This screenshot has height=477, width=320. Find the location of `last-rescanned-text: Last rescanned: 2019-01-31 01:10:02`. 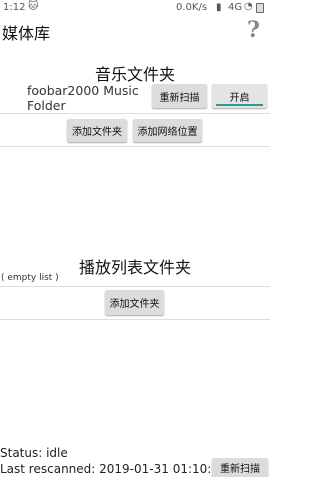

last-rescanned-text: Last rescanned: 2019-01-31 01:10:02 is located at coordinates (113, 469).